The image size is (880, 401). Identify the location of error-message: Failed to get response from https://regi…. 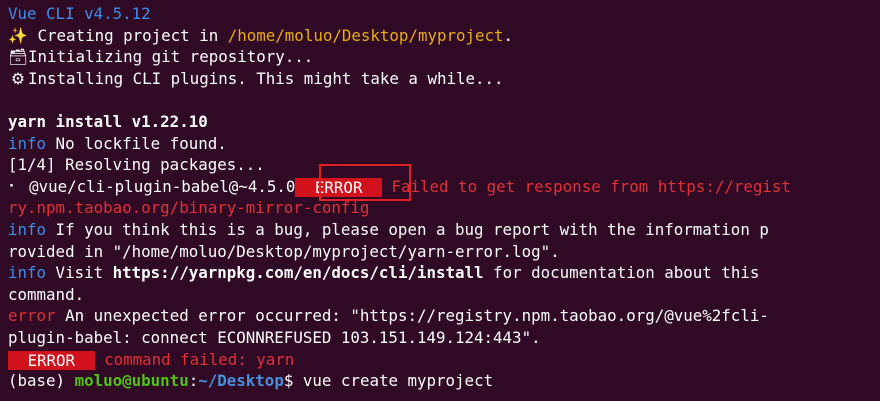
(586, 186).